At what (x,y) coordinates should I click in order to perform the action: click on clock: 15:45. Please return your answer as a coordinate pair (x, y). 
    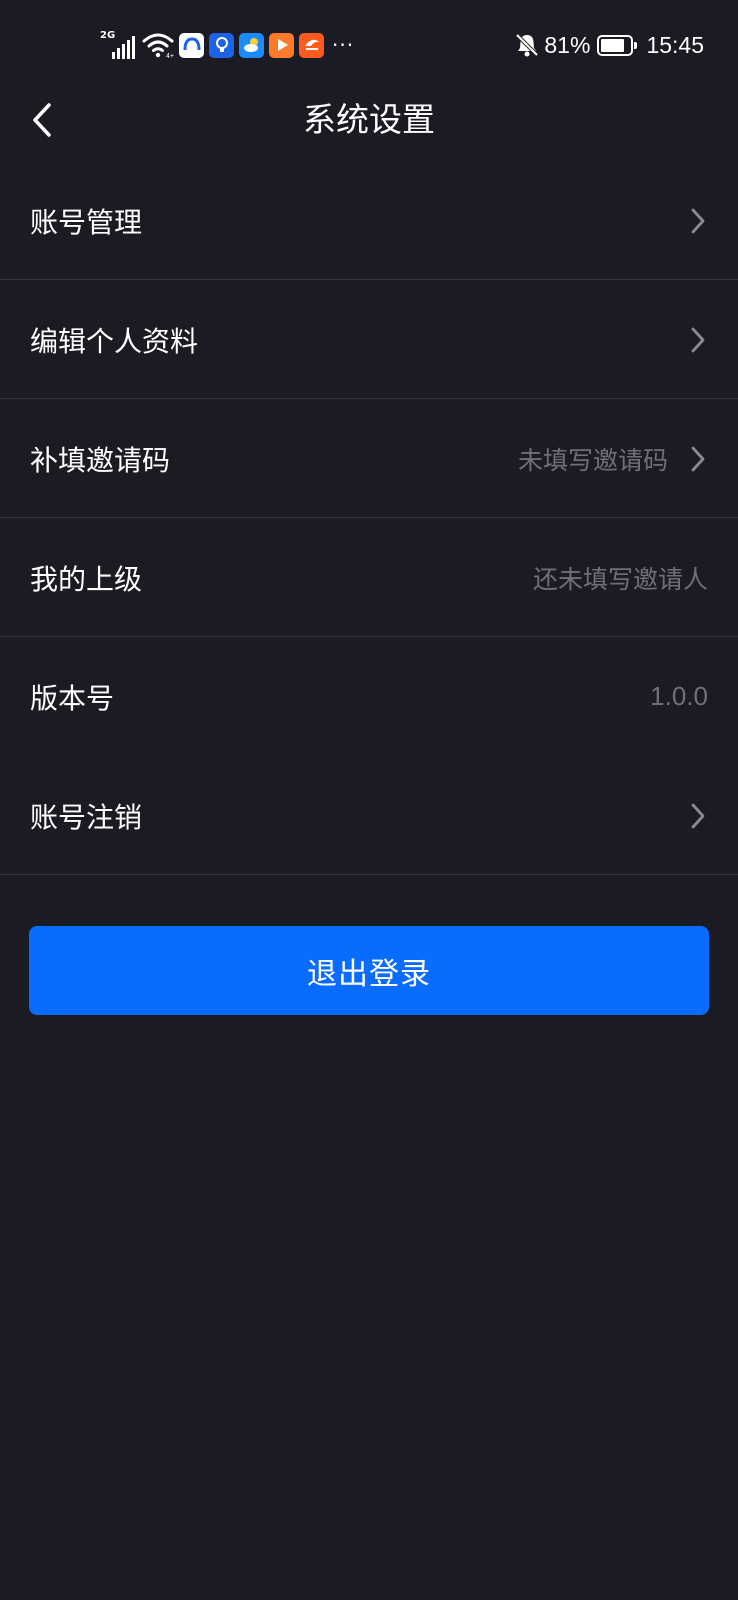
    Looking at the image, I should click on (675, 44).